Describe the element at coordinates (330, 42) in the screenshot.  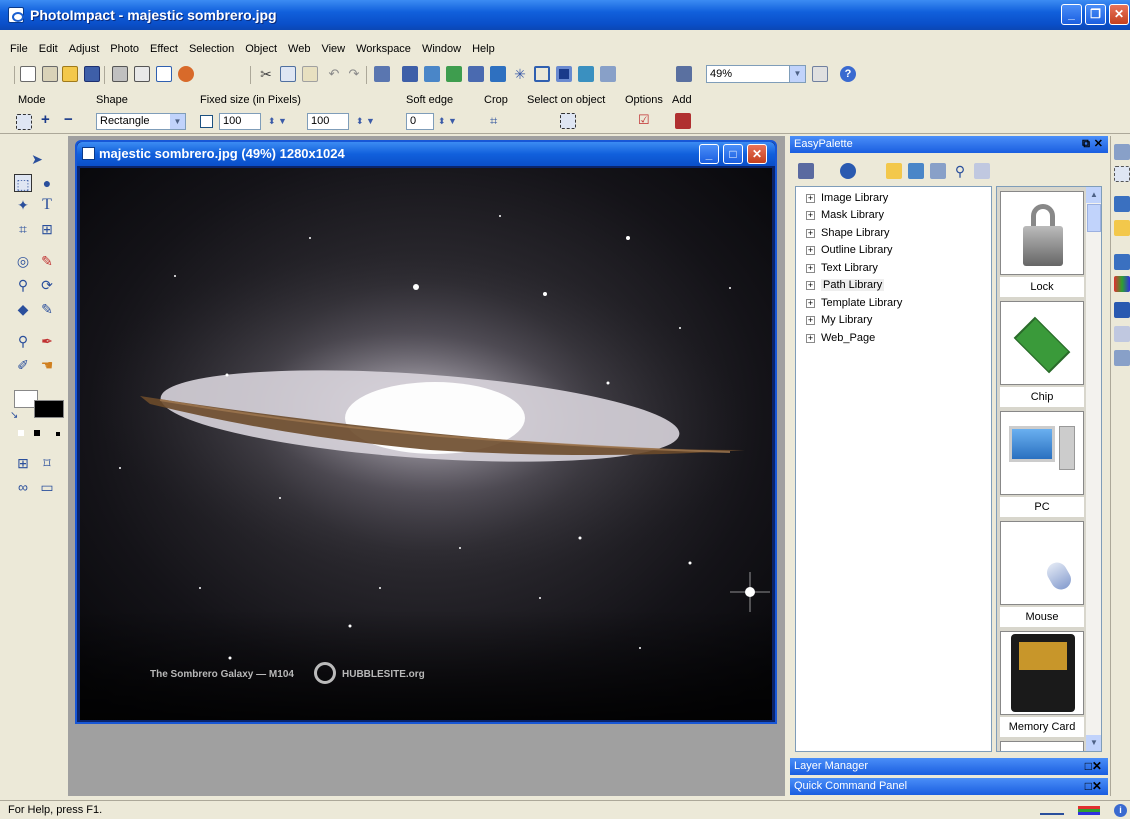
I see `menu-view: View` at that location.